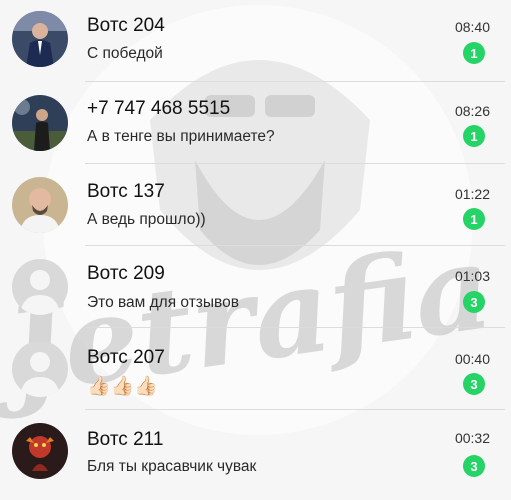 This screenshot has height=500, width=511. Describe the element at coordinates (40, 39) in the screenshot. I see `man-in-suit-avatar` at that location.